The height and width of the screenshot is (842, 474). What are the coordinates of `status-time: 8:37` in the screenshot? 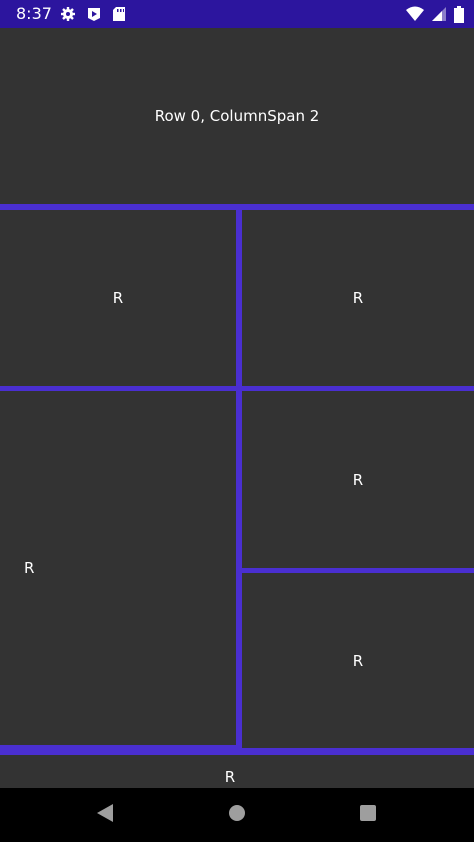 It's located at (34, 13).